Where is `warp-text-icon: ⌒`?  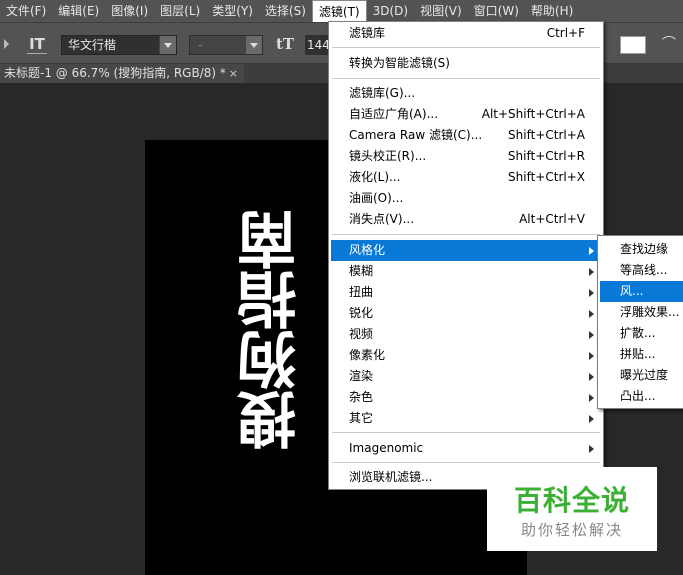
warp-text-icon: ⌒ is located at coordinates (670, 44).